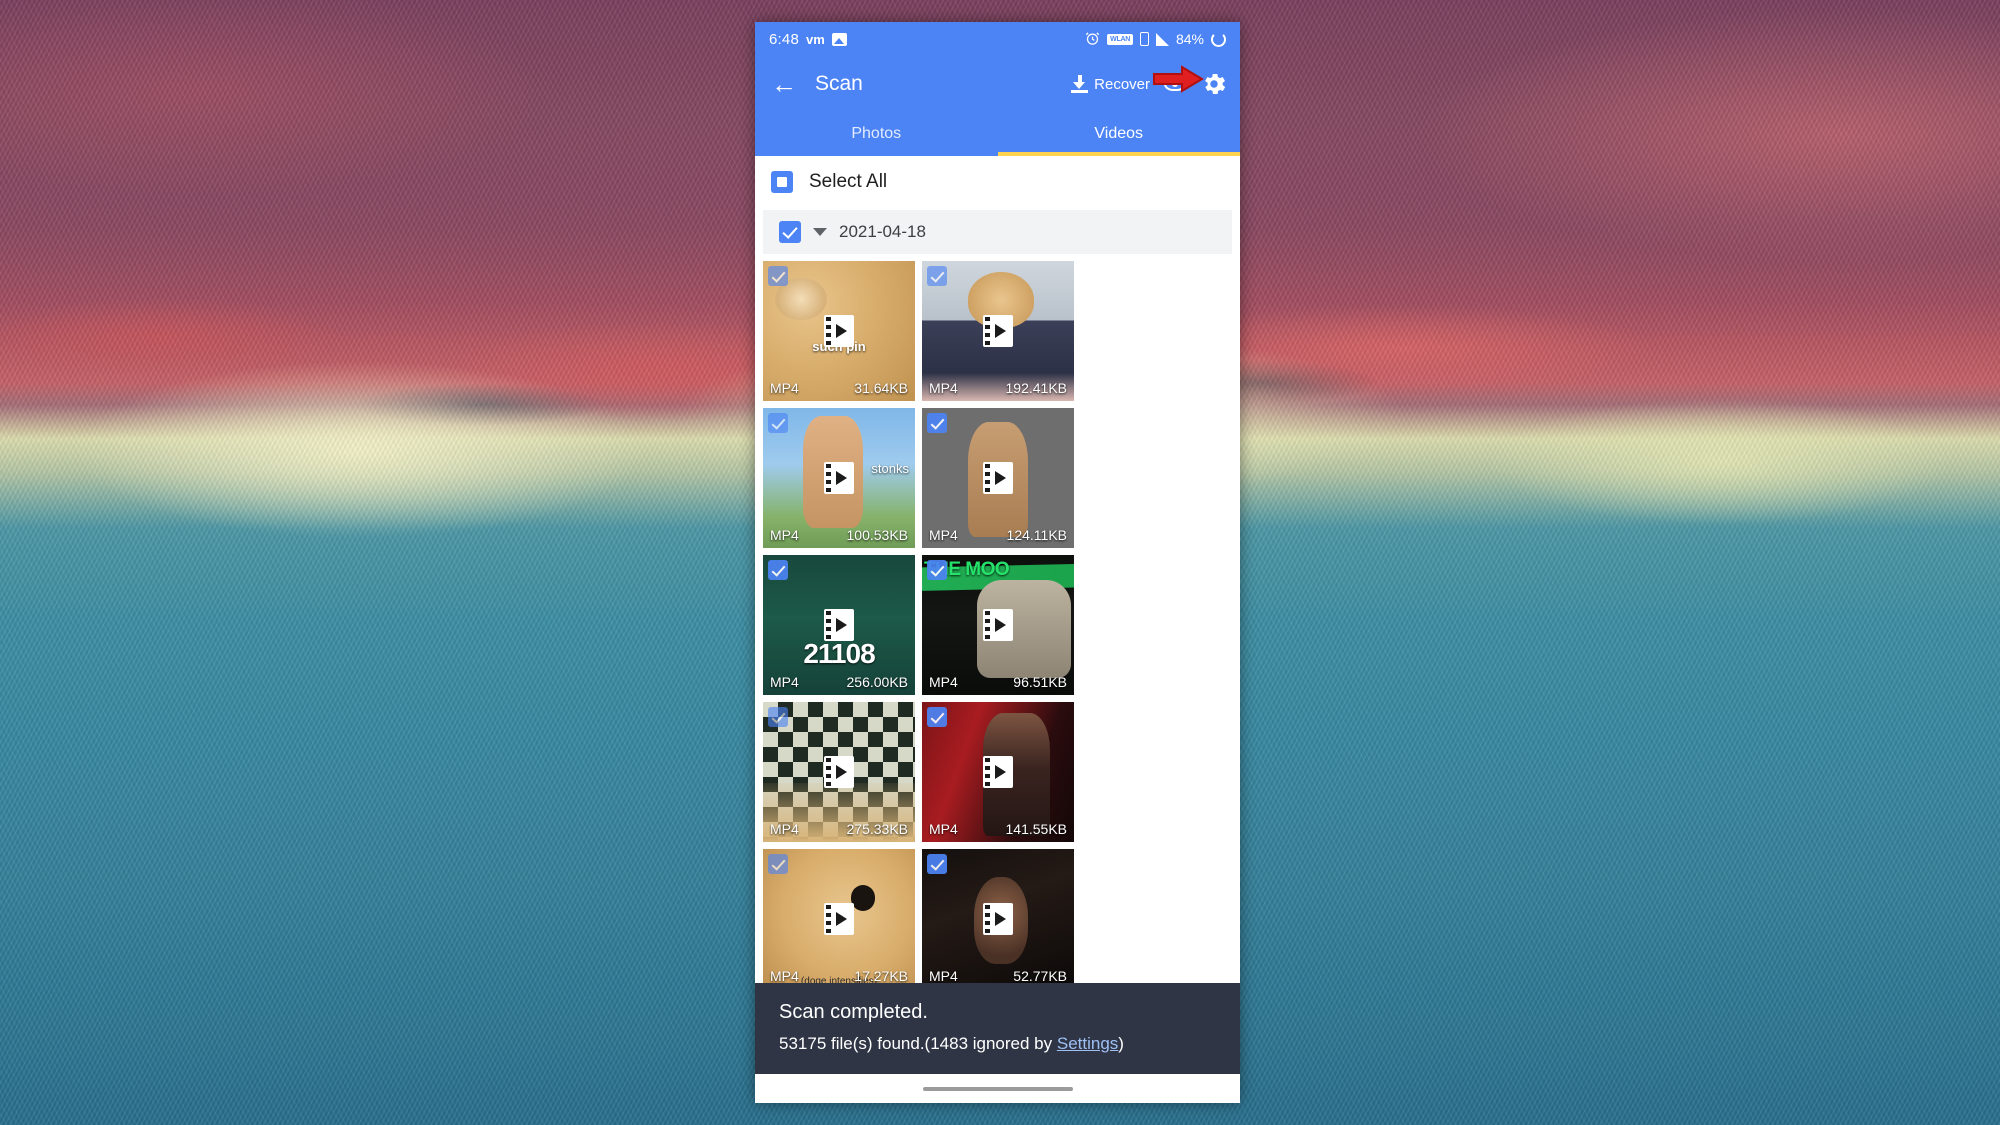 This screenshot has height=1125, width=2000. What do you see at coordinates (820, 232) in the screenshot?
I see `chevron-down-icon` at bounding box center [820, 232].